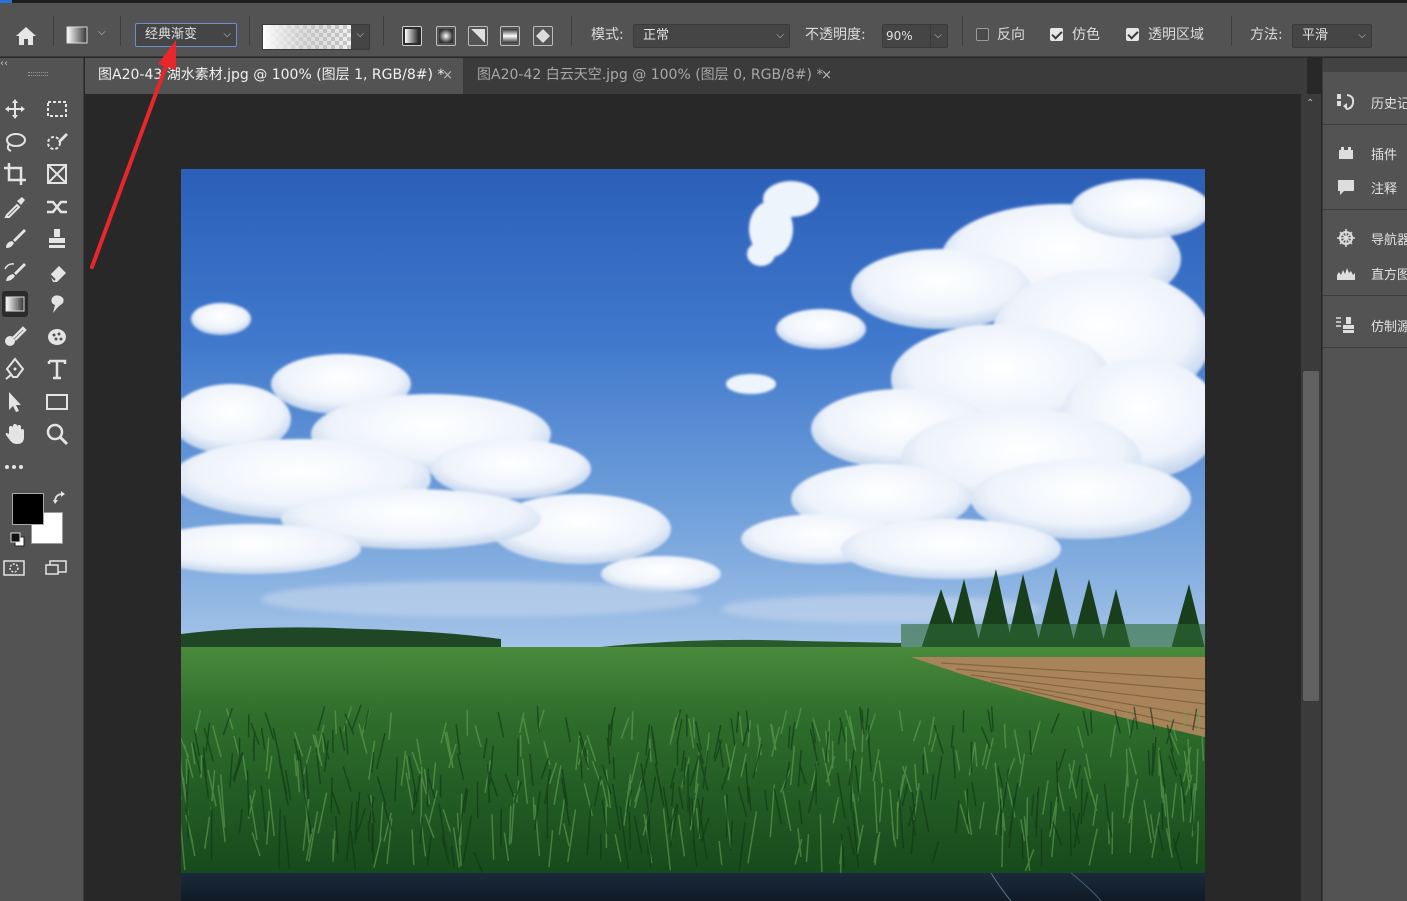 The height and width of the screenshot is (901, 1407). What do you see at coordinates (57, 272) in the screenshot?
I see `eraser-tool-icon` at bounding box center [57, 272].